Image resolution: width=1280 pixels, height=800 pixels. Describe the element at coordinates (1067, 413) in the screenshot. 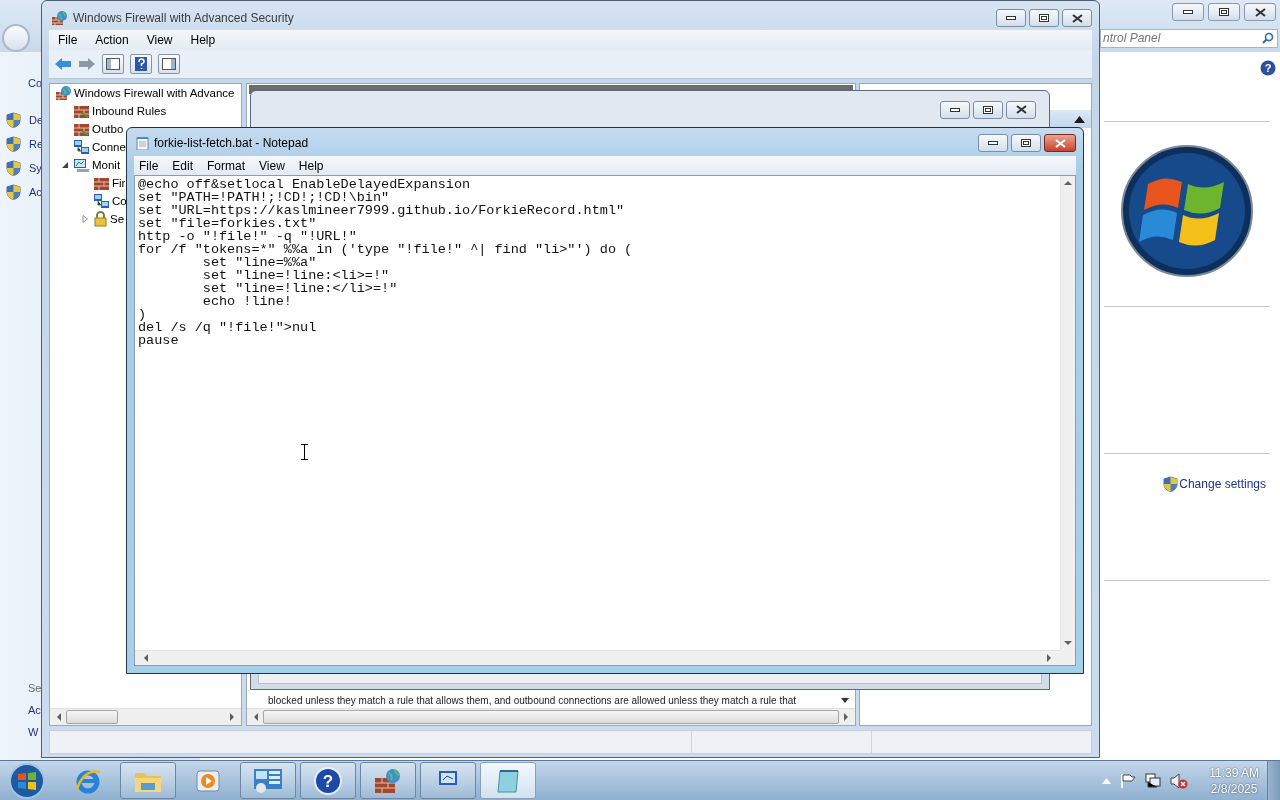

I see `vertical-scrollbar` at that location.